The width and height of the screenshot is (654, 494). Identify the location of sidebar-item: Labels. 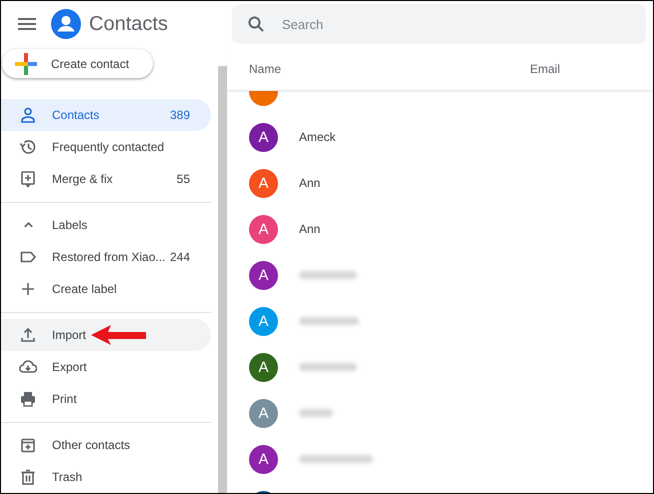
(106, 225).